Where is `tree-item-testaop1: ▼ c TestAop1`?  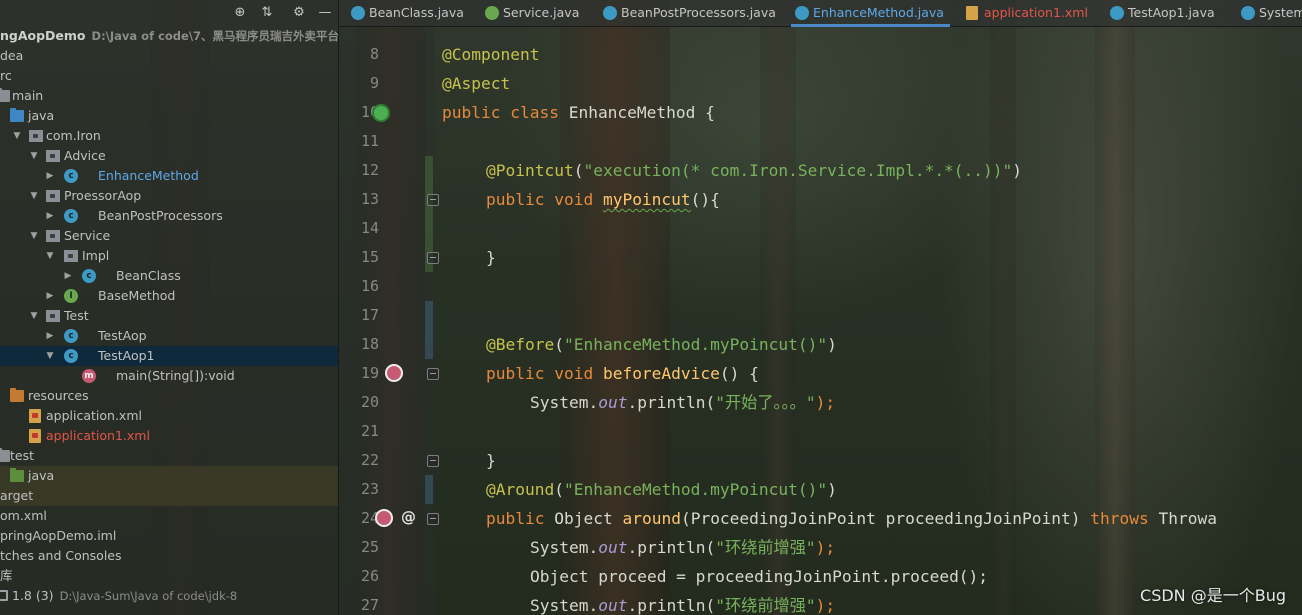 tree-item-testaop1: ▼ c TestAop1 is located at coordinates (169, 356).